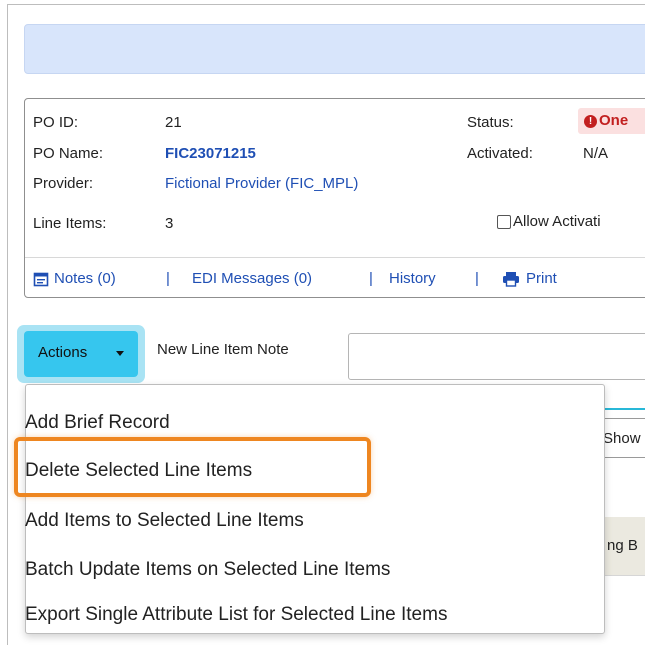 This screenshot has height=645, width=645. What do you see at coordinates (490, 122) in the screenshot?
I see `status-label: Status:` at bounding box center [490, 122].